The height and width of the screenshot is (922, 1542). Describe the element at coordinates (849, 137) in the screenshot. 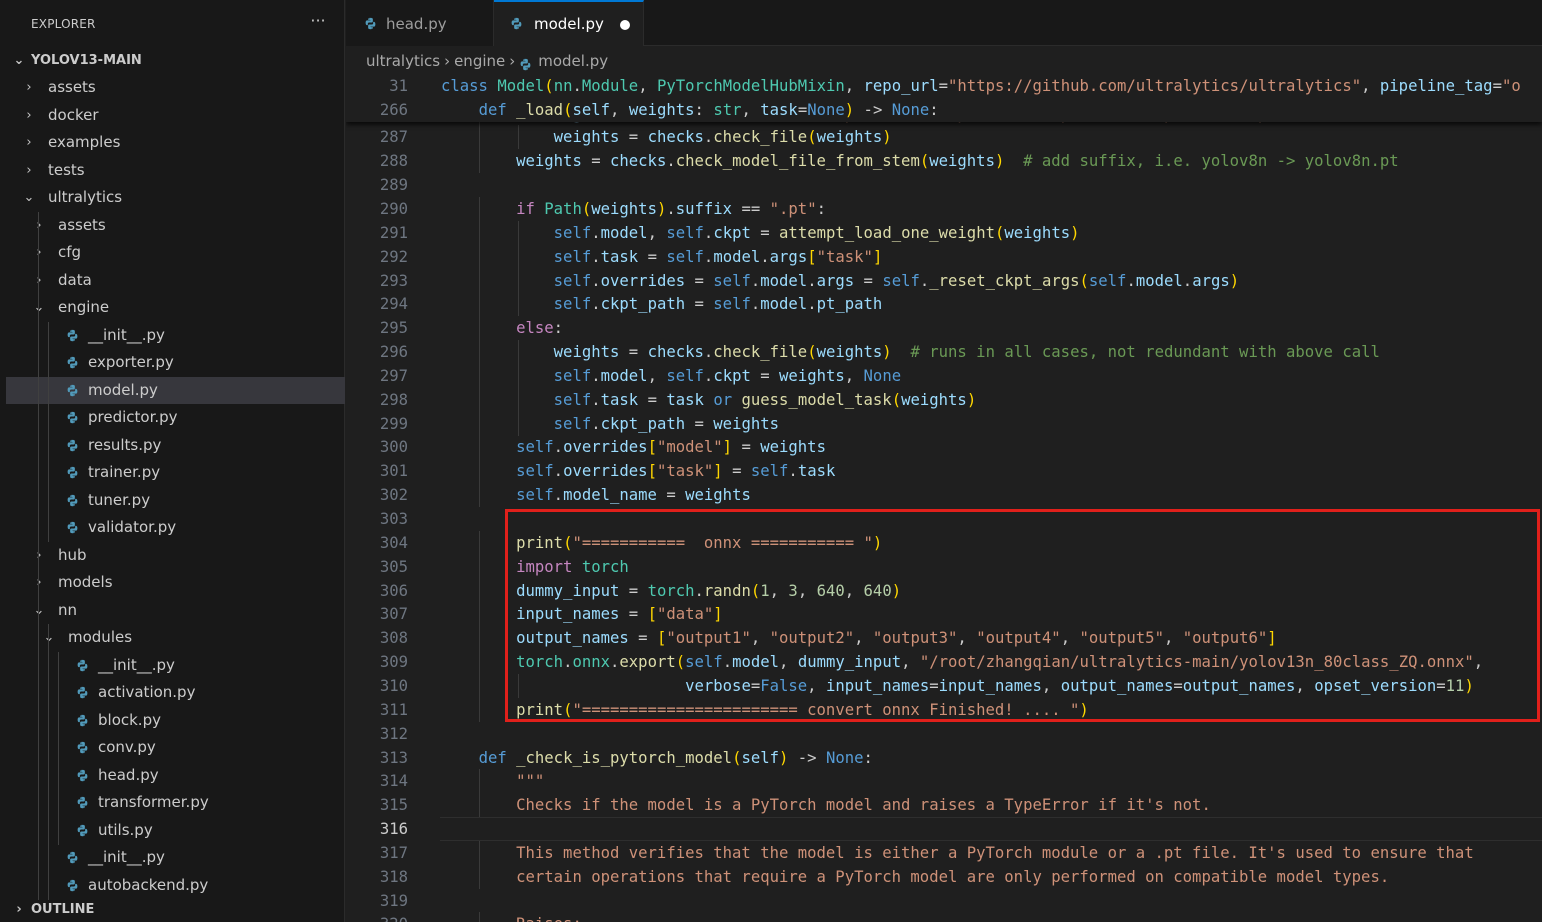

I see `code-token: weights` at that location.